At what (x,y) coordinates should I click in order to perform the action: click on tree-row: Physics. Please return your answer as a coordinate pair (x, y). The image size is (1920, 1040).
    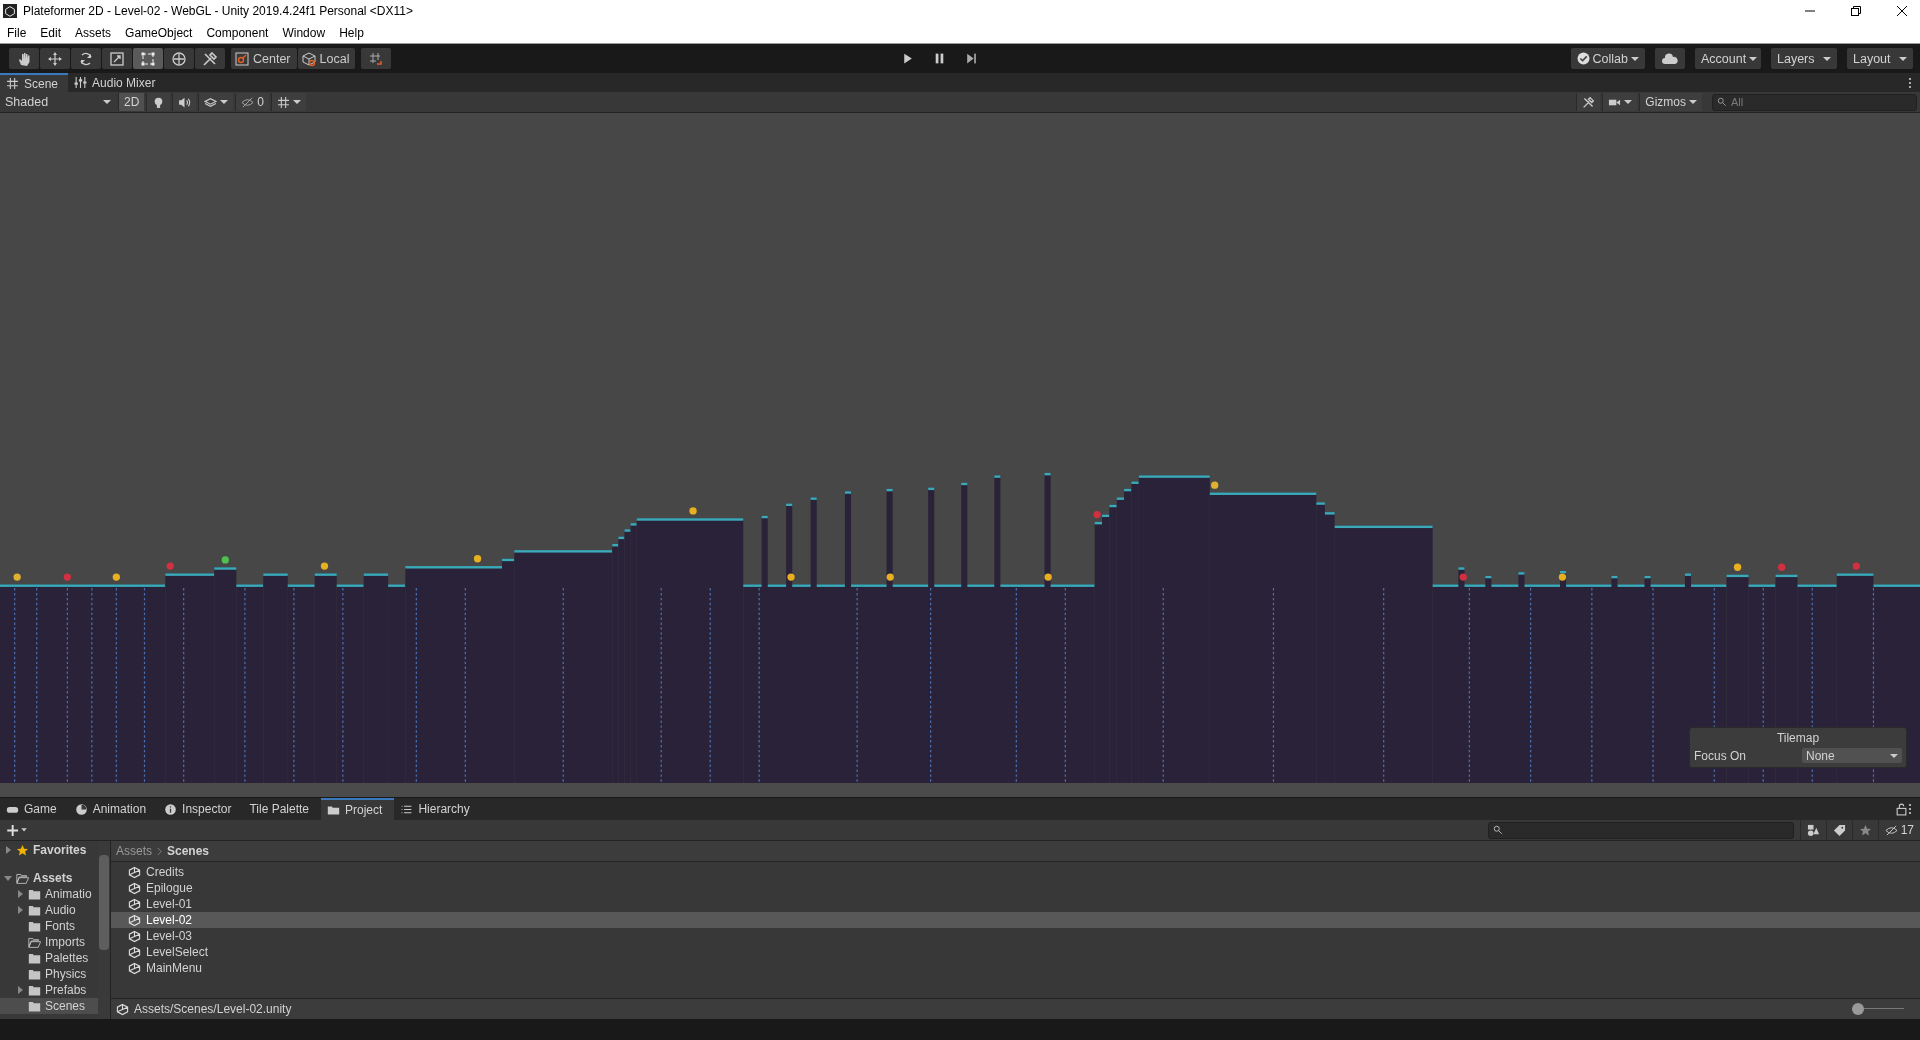
    Looking at the image, I should click on (49, 974).